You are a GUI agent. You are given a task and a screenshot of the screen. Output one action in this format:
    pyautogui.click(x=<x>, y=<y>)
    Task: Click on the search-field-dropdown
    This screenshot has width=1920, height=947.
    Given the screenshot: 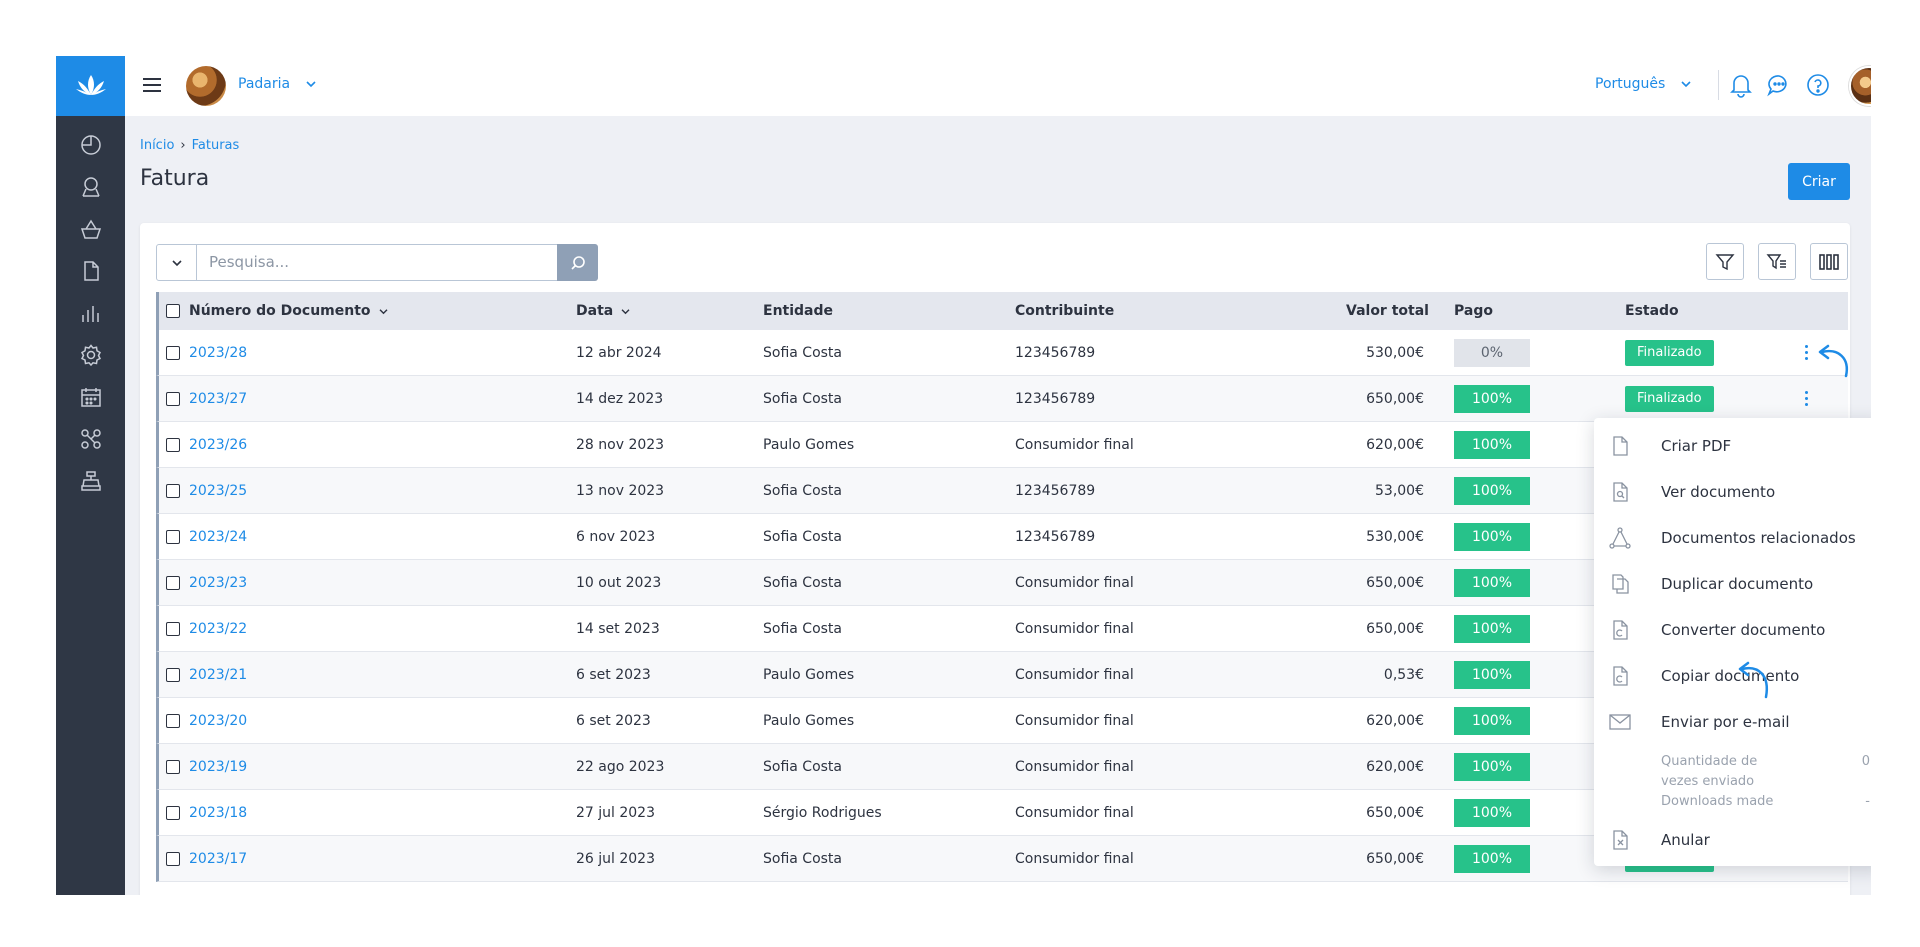 What is the action you would take?
    pyautogui.click(x=177, y=262)
    